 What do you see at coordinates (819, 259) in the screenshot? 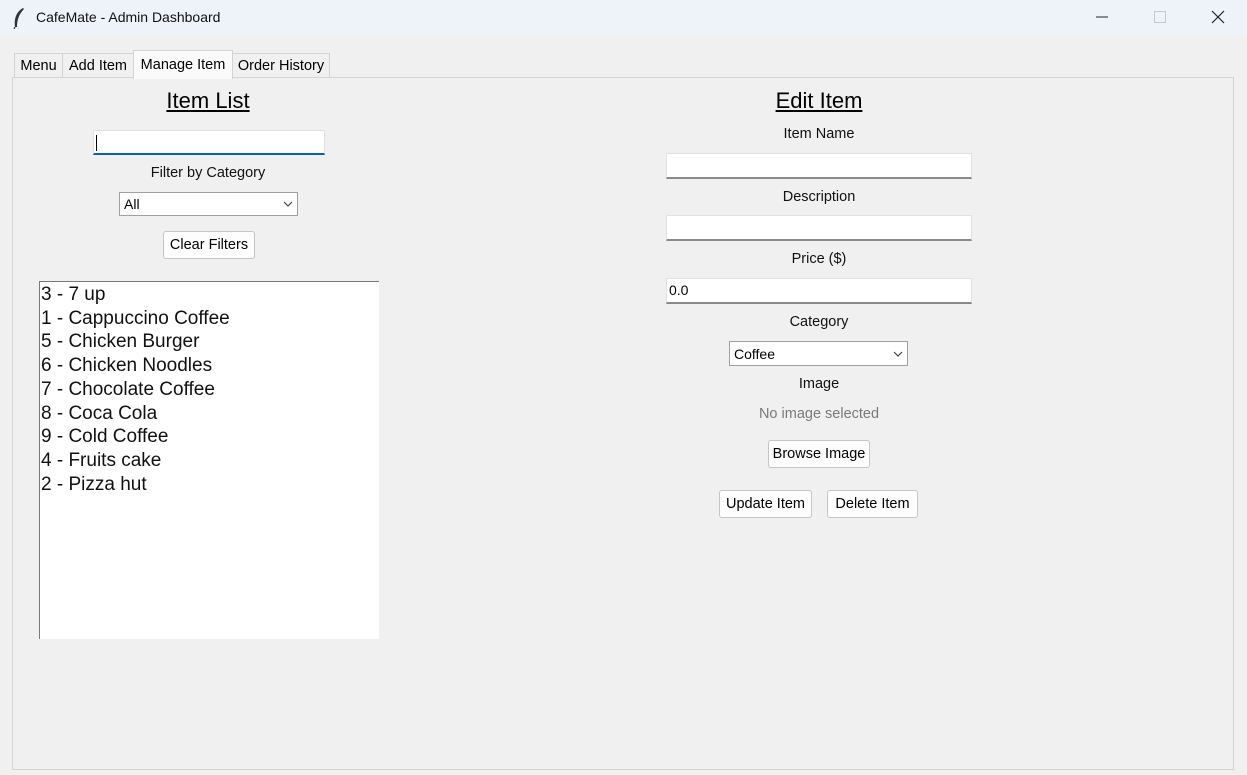
I see `price-label: Price ($)` at bounding box center [819, 259].